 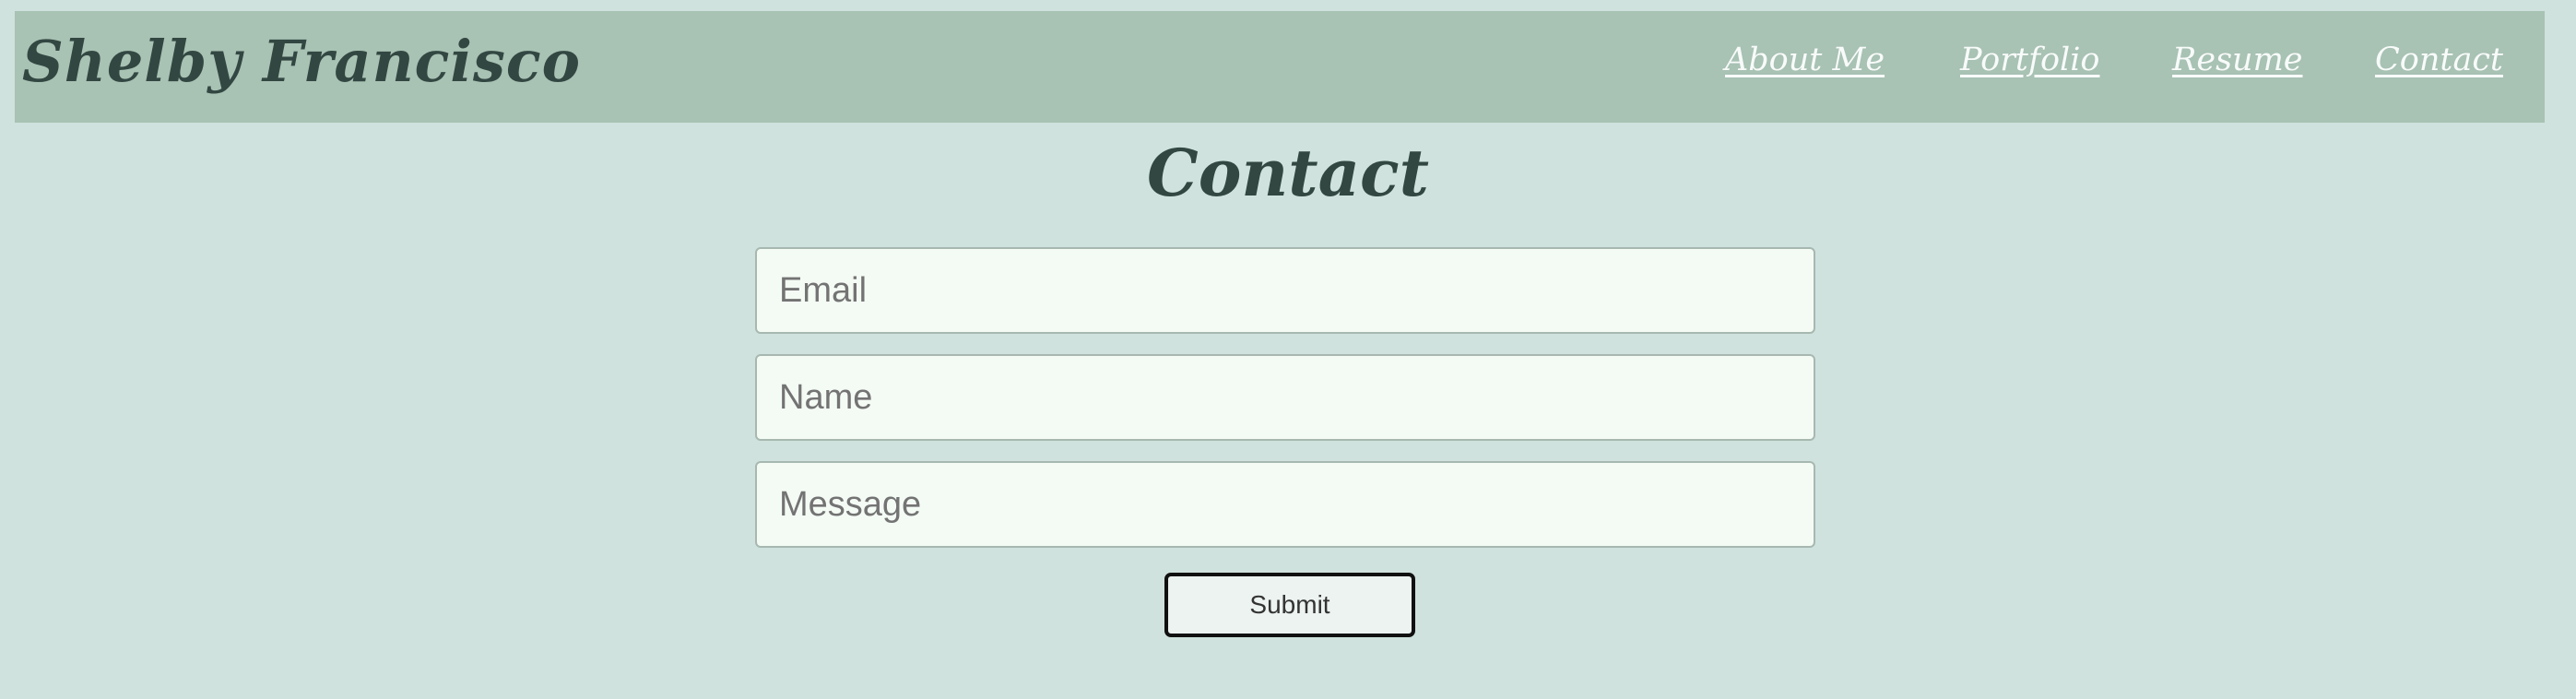 I want to click on submit-button: Submit, so click(x=1289, y=605).